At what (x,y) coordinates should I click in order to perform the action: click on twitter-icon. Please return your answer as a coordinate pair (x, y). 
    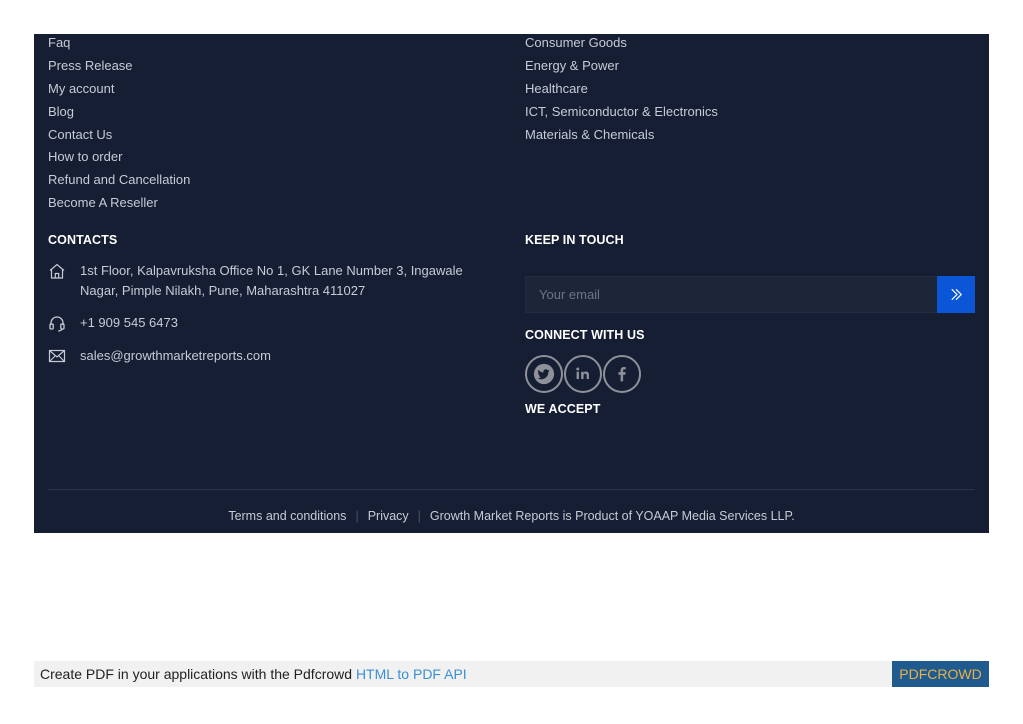
    Looking at the image, I should click on (544, 374).